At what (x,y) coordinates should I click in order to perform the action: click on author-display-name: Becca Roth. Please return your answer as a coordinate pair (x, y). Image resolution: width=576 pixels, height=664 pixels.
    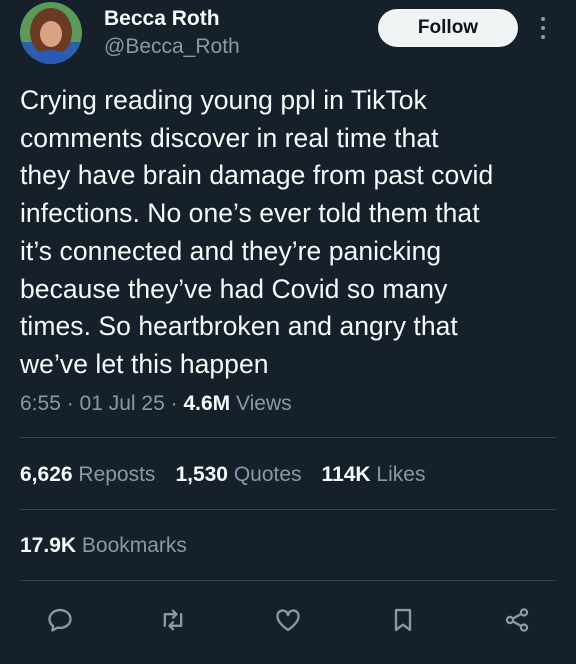
    Looking at the image, I should click on (162, 19).